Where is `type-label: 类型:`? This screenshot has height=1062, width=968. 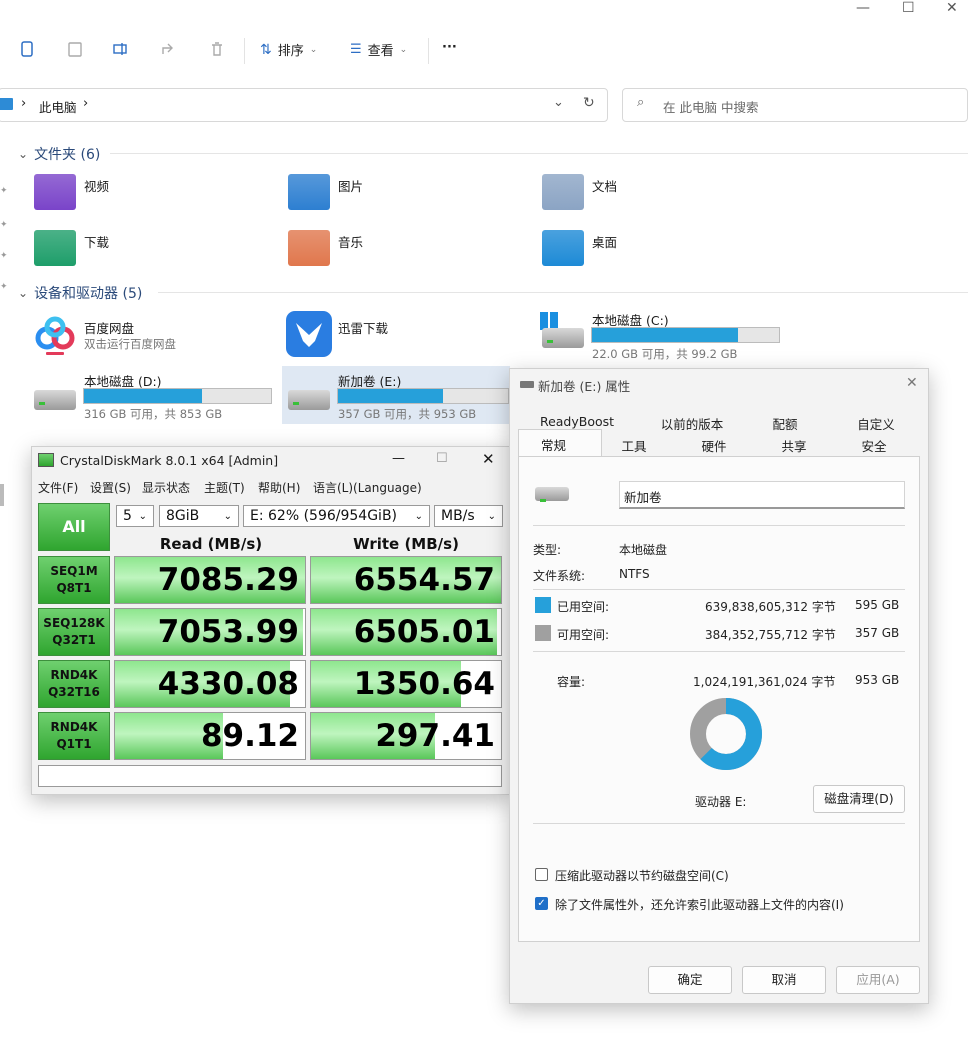 type-label: 类型: is located at coordinates (547, 550).